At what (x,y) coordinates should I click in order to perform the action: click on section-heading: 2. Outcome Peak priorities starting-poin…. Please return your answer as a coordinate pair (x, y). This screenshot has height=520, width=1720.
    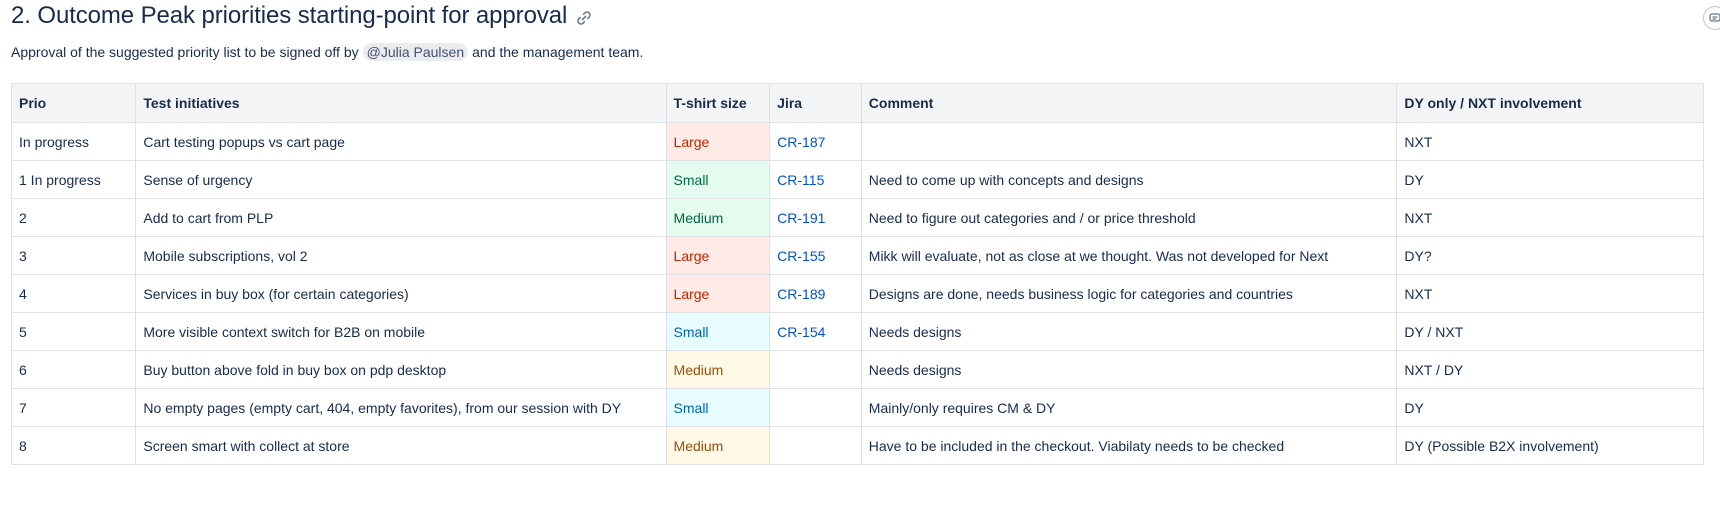
    Looking at the image, I should click on (302, 16).